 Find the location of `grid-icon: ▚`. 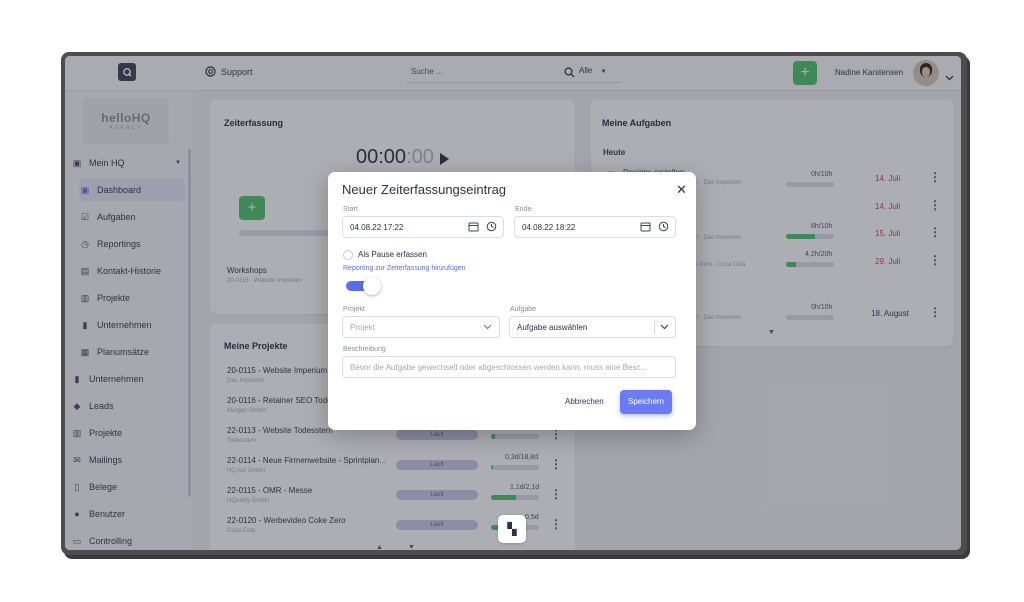

grid-icon: ▚ is located at coordinates (512, 529).